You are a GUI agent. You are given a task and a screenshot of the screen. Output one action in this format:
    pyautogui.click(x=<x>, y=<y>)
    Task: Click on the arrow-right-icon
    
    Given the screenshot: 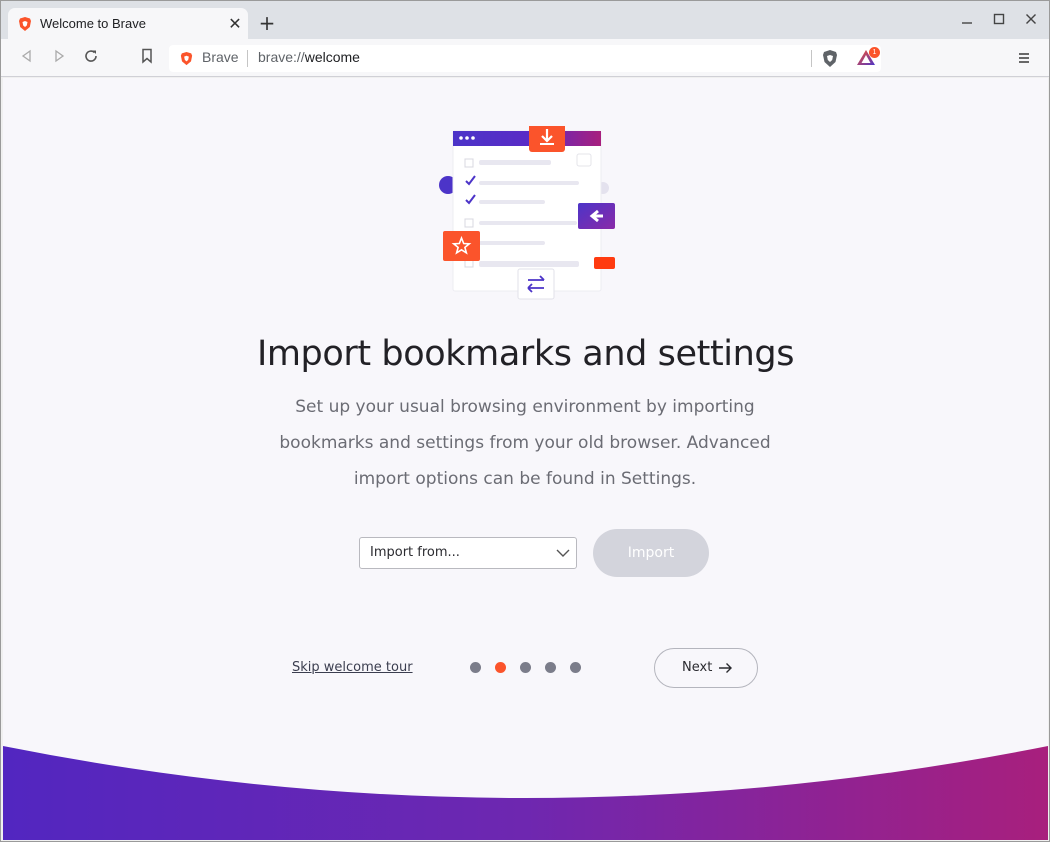 What is the action you would take?
    pyautogui.click(x=725, y=668)
    